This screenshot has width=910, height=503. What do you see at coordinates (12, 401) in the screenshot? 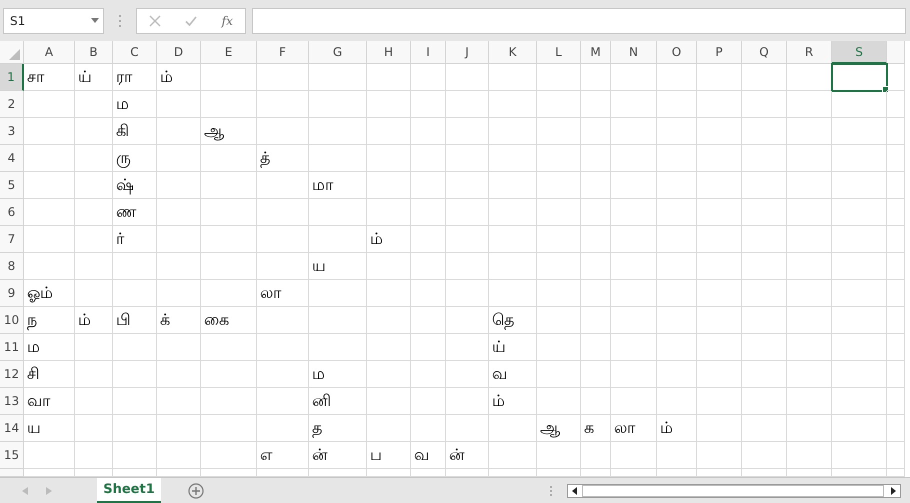
I see `row-header: 13` at bounding box center [12, 401].